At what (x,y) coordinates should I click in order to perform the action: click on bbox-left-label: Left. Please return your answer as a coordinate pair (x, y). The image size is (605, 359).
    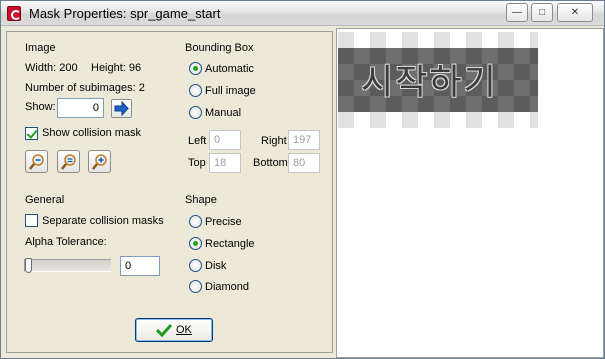
    Looking at the image, I should click on (197, 141).